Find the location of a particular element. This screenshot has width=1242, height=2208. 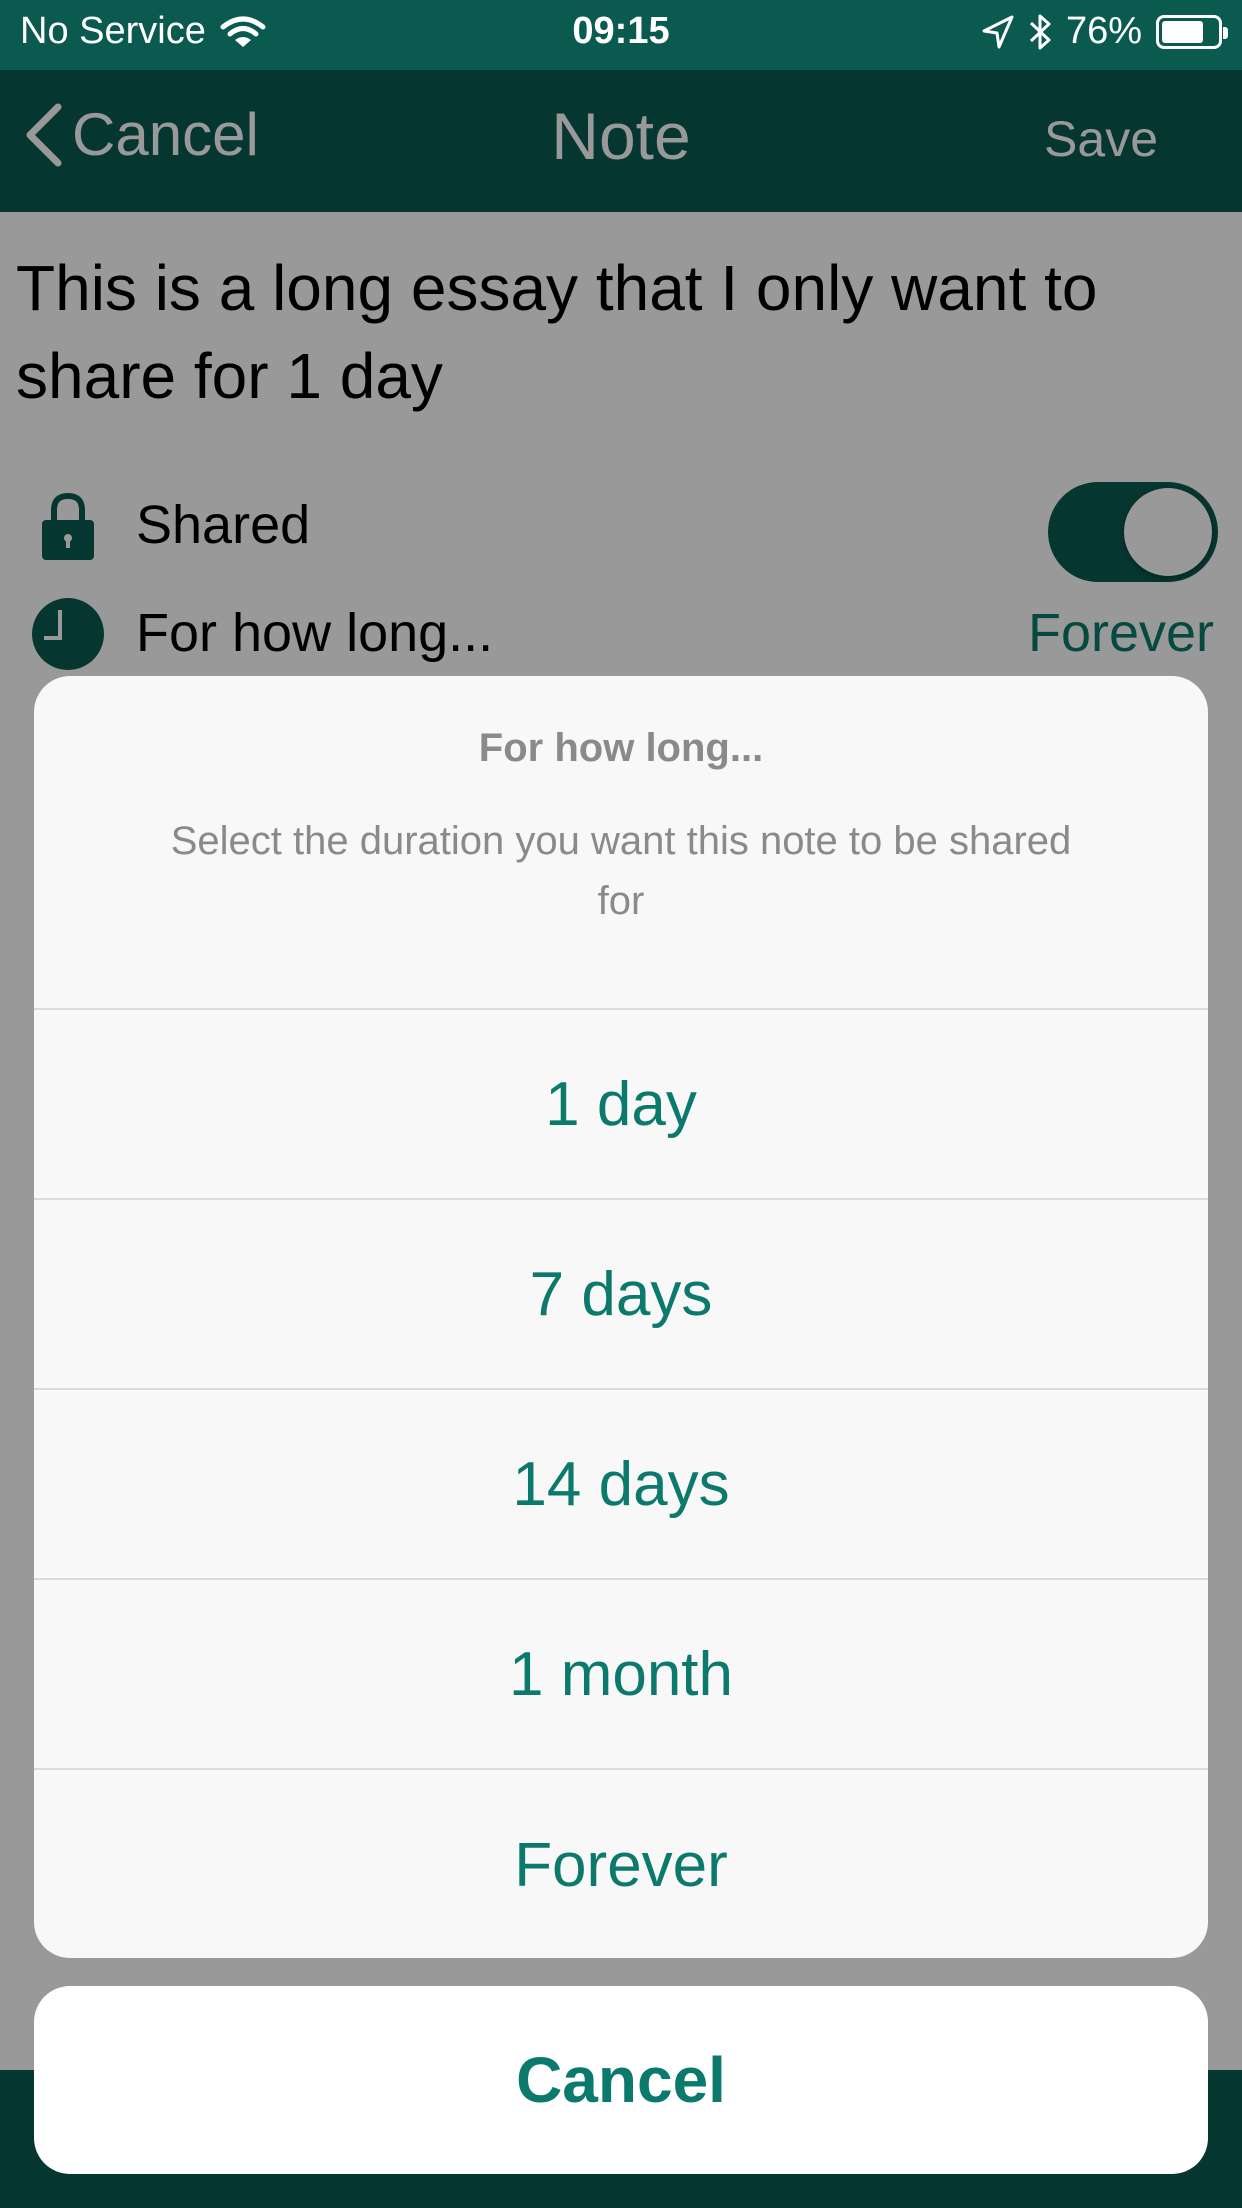

status-right: 76% is located at coordinates (1105, 31).